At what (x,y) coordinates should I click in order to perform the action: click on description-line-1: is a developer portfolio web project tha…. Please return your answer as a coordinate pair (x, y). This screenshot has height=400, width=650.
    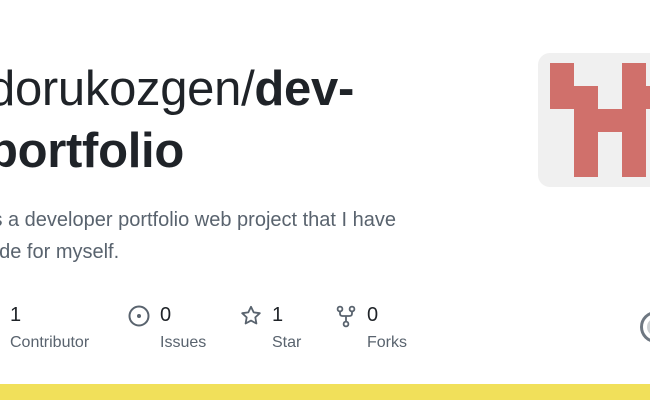
    Looking at the image, I should click on (198, 220).